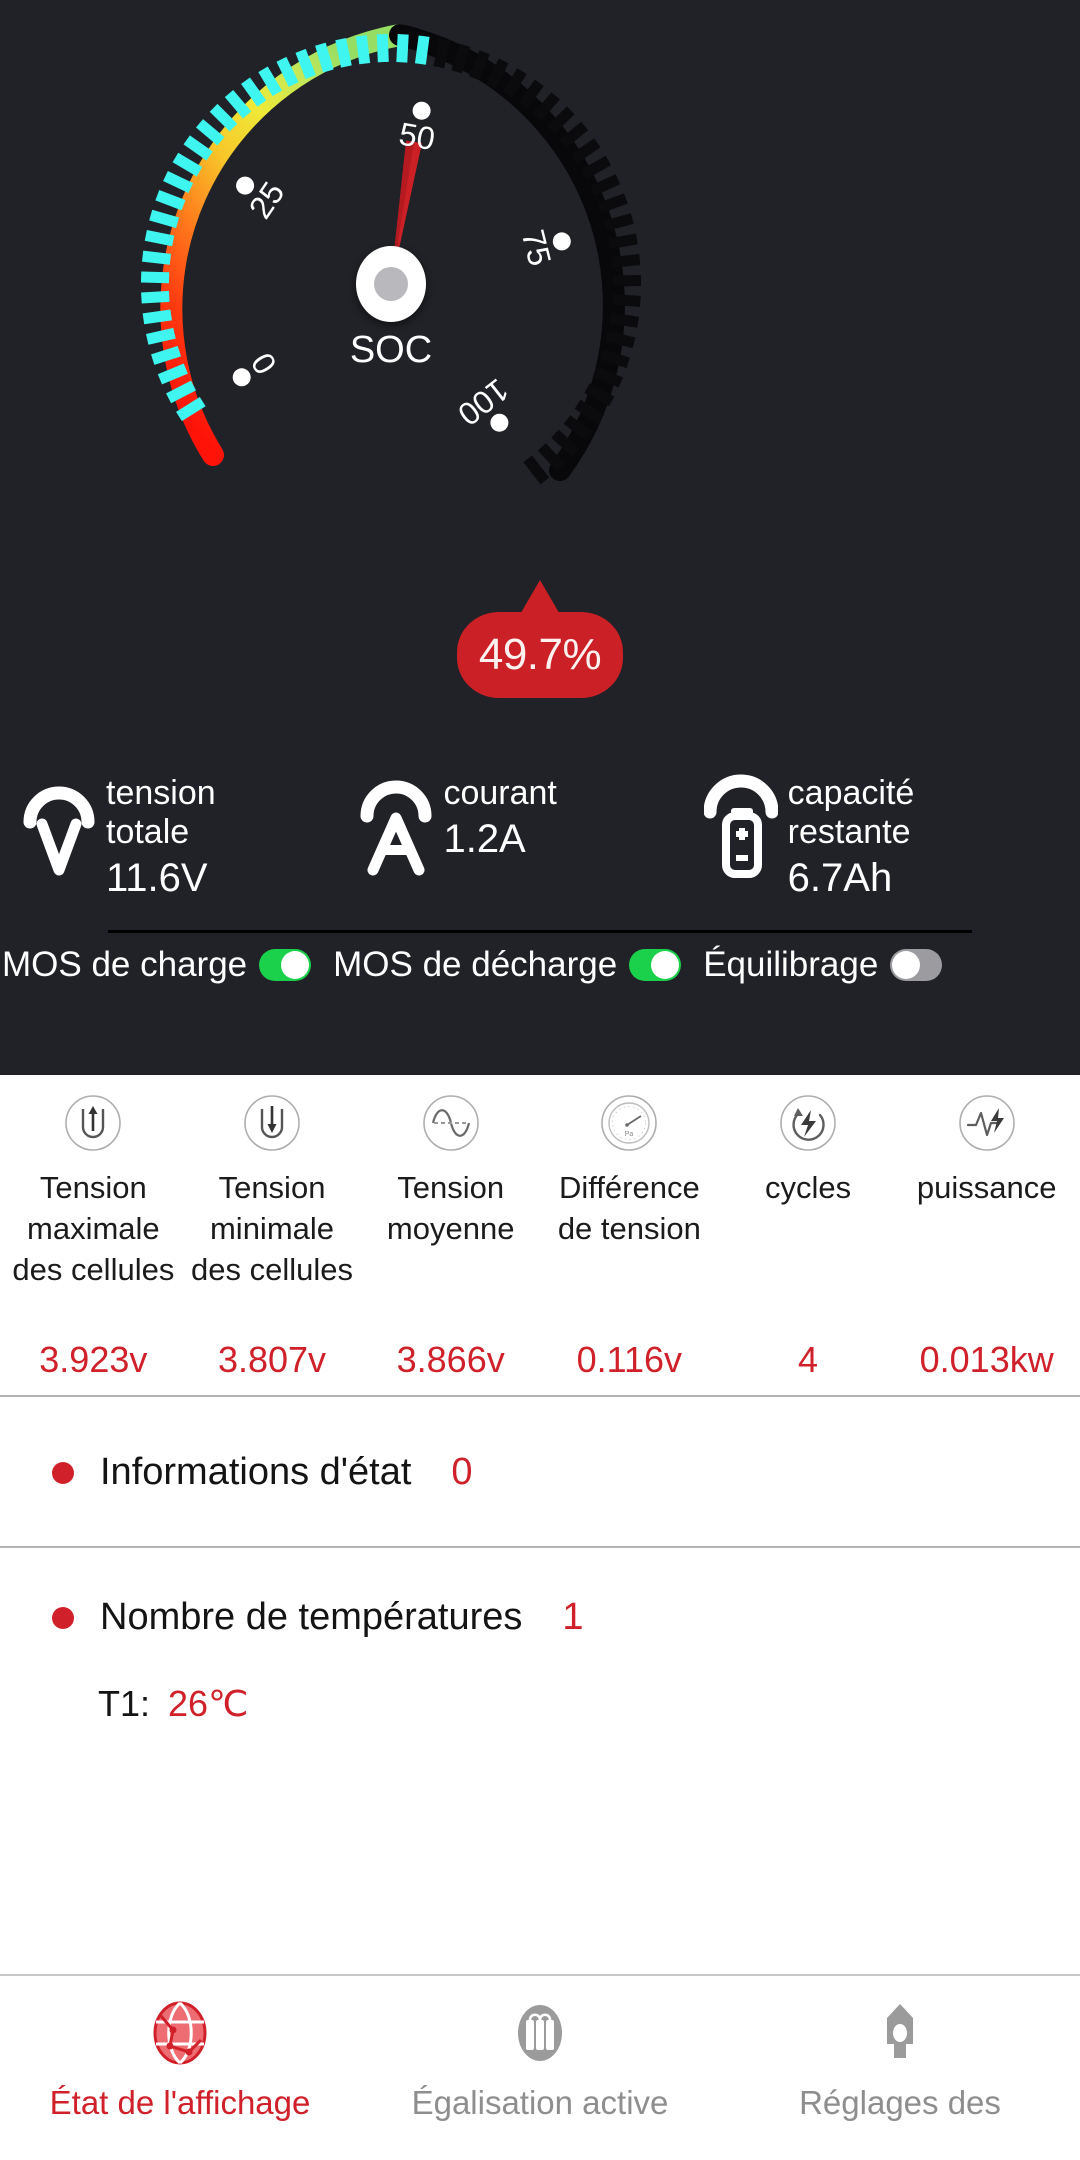 The width and height of the screenshot is (1080, 2160). What do you see at coordinates (272, 1123) in the screenshot?
I see `cell-min-icon` at bounding box center [272, 1123].